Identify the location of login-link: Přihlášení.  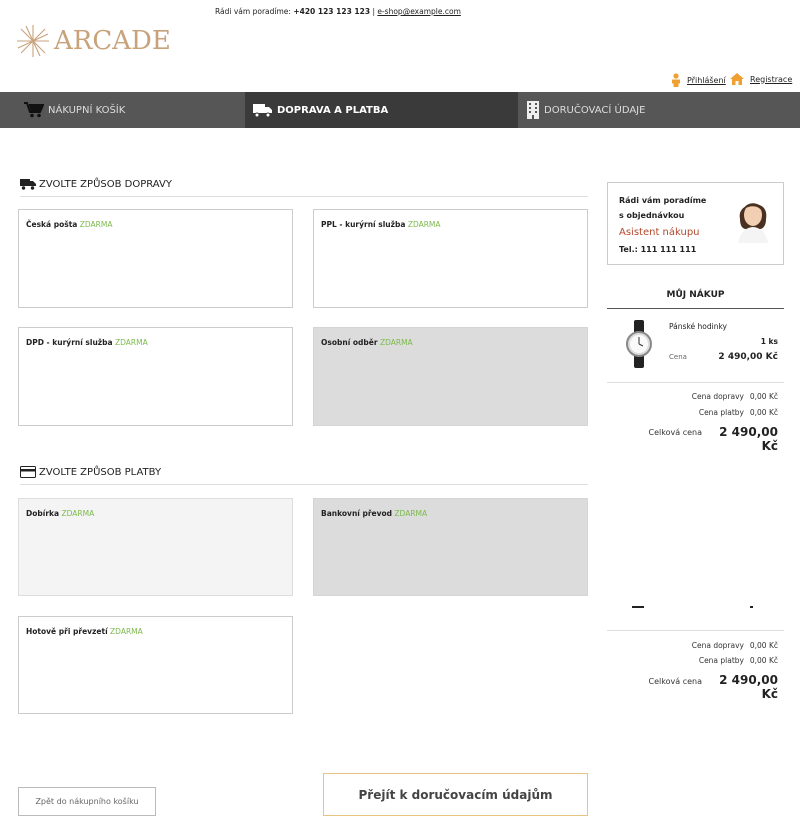
(706, 80).